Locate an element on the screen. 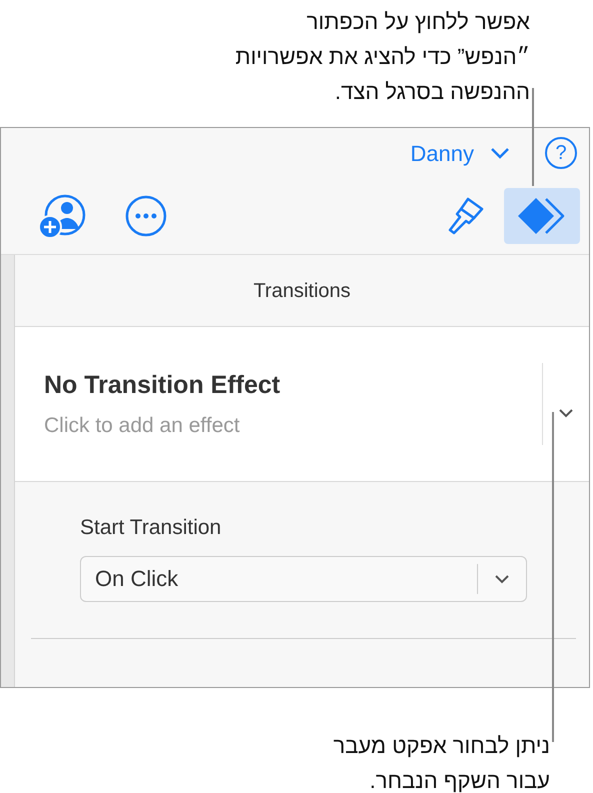  paintbrush-icon is located at coordinates (466, 216).